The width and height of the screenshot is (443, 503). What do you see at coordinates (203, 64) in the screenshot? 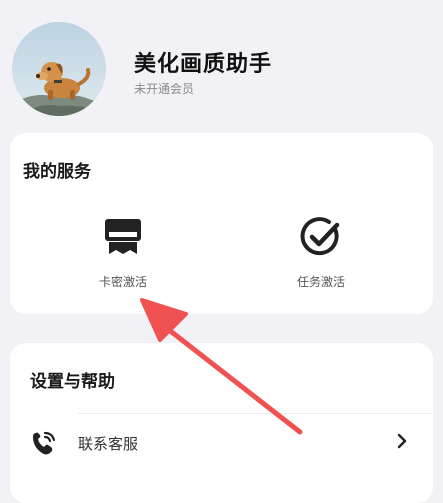
I see `app-name: 美化画质助手` at bounding box center [203, 64].